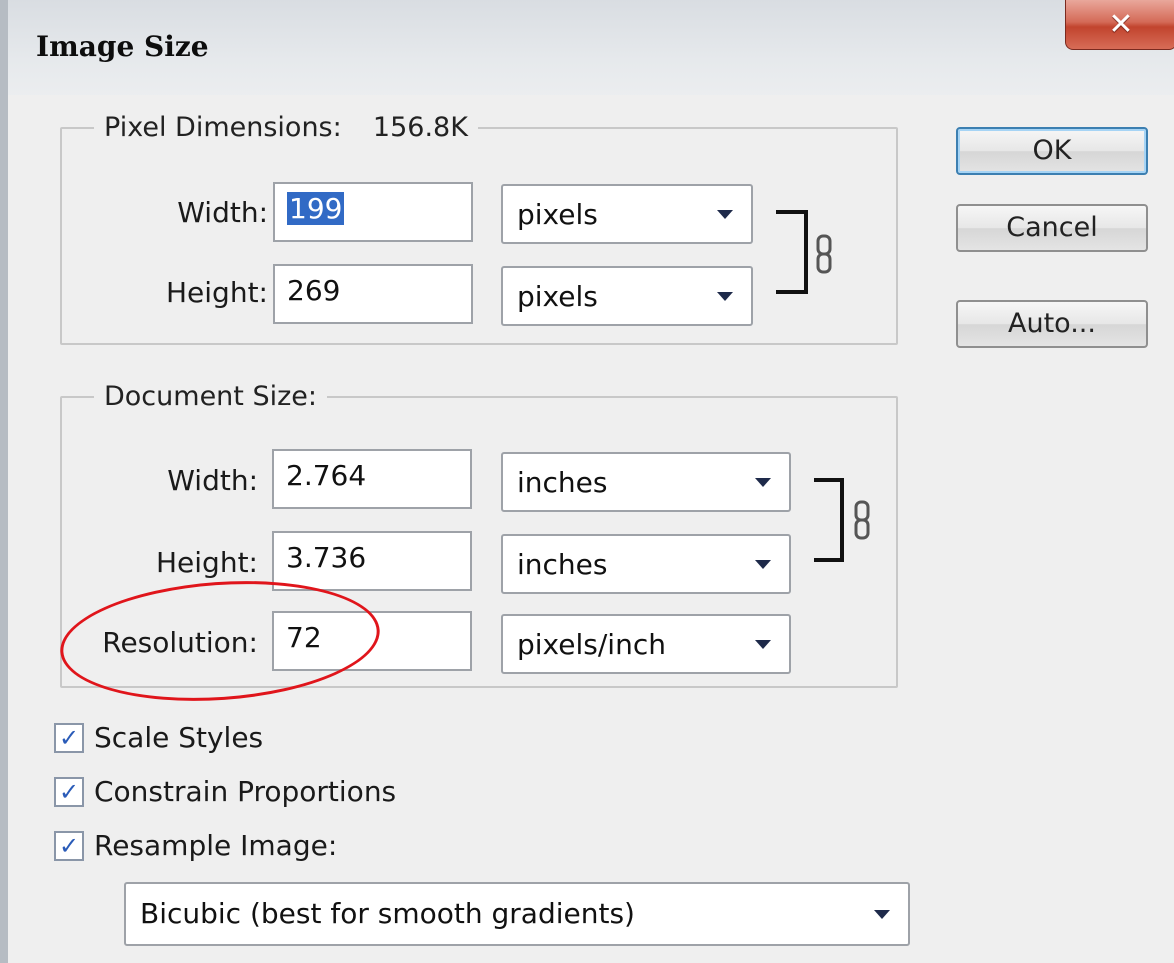  Describe the element at coordinates (217, 292) in the screenshot. I see `pixel-height-label: Height:` at that location.